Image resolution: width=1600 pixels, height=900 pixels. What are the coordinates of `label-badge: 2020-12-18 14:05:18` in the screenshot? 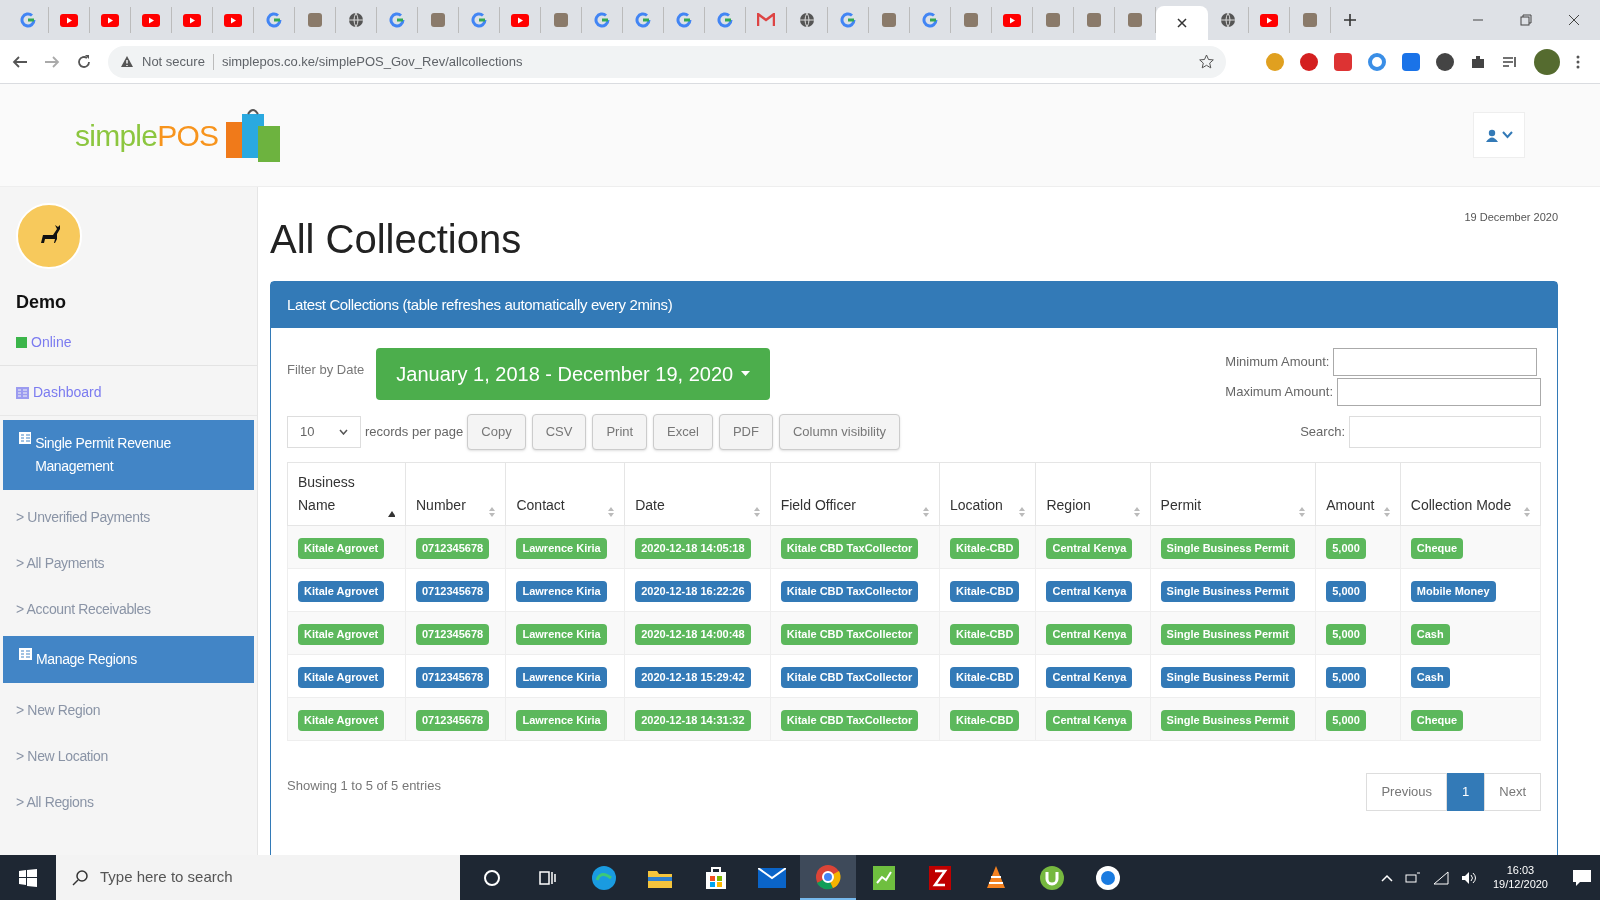 It's located at (693, 548).